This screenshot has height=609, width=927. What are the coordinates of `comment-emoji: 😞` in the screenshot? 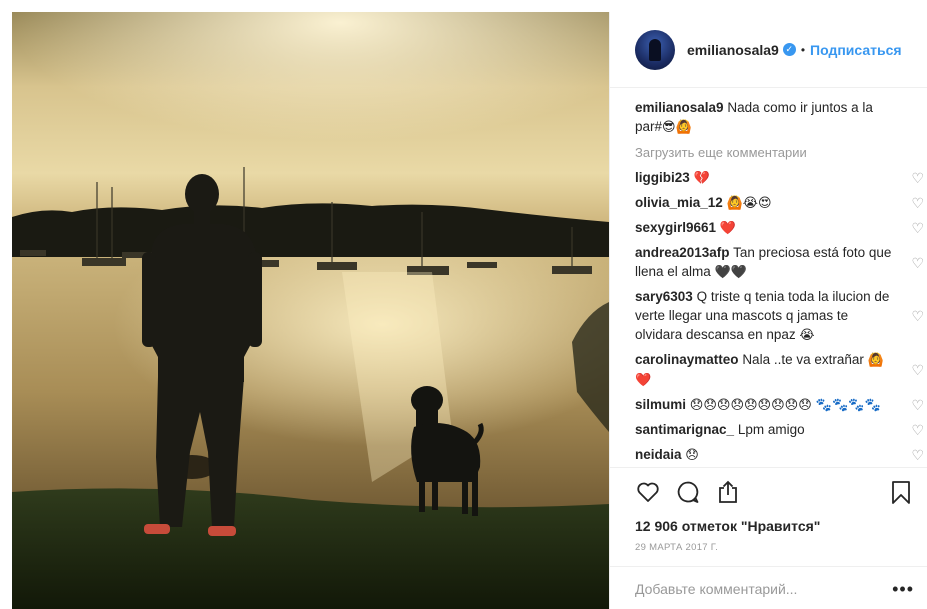 It's located at (692, 455).